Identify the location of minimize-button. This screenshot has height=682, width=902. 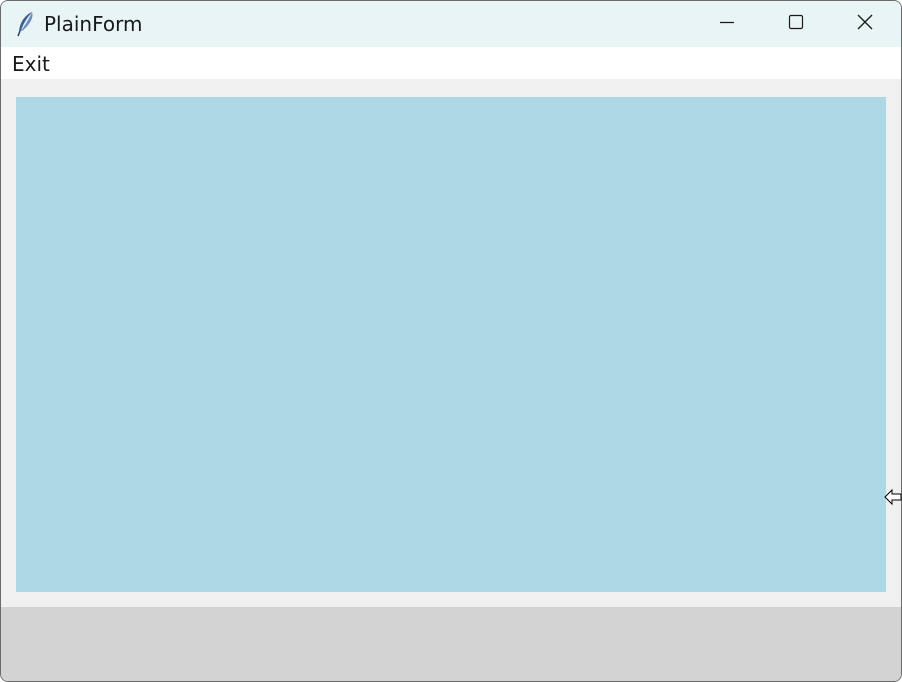
(727, 24).